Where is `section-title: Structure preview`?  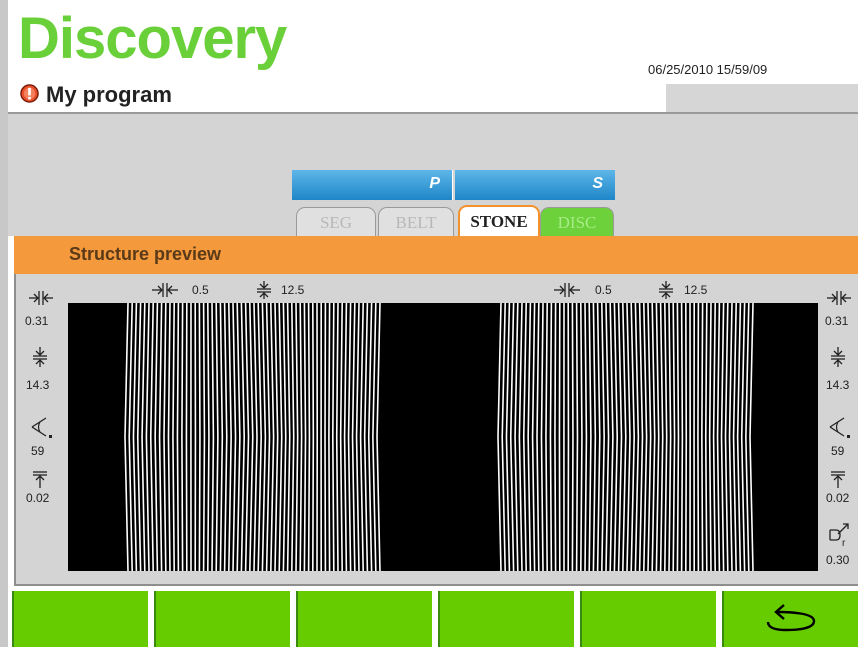 section-title: Structure preview is located at coordinates (145, 254).